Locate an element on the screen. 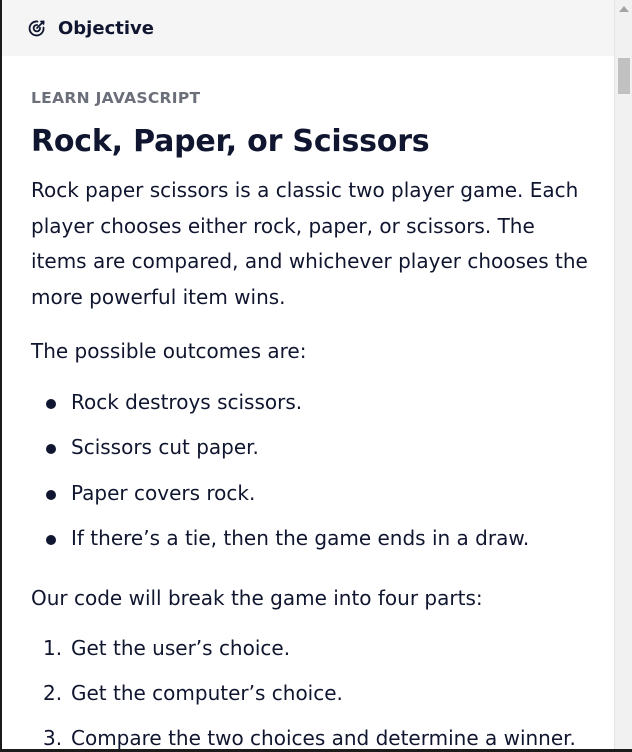  list-item-text: Rock destroys scissors. is located at coordinates (187, 401).